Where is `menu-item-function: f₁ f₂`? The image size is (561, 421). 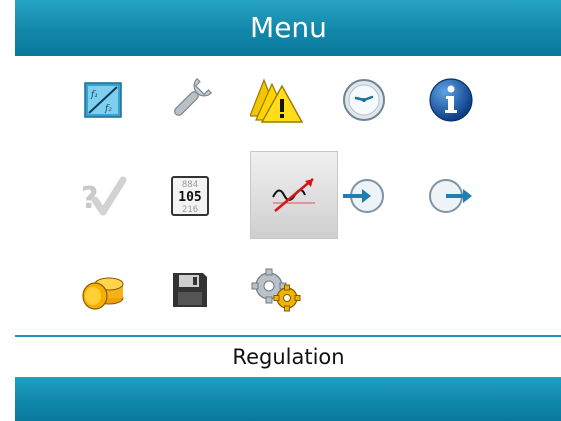 menu-item-function: f₁ f₂ is located at coordinates (103, 100).